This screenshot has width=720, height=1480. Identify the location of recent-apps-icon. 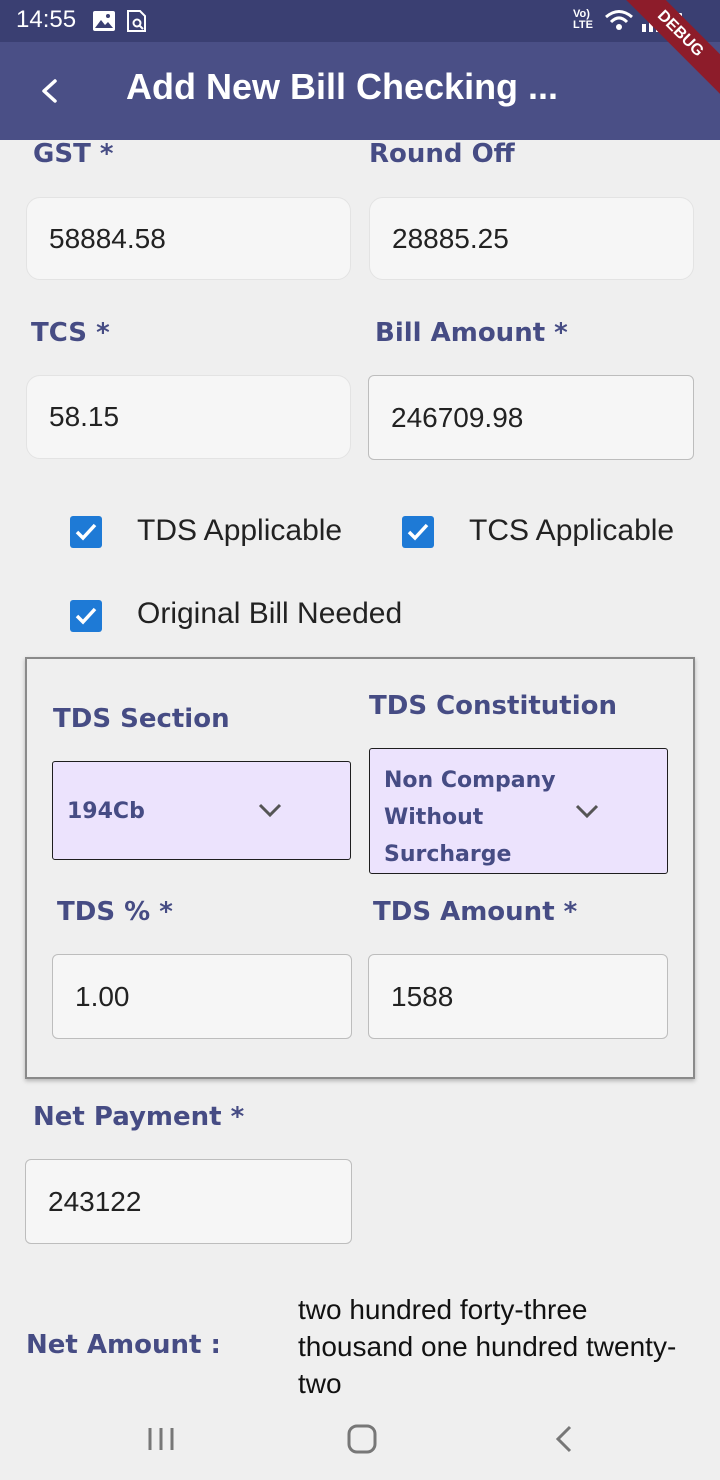
(161, 1439).